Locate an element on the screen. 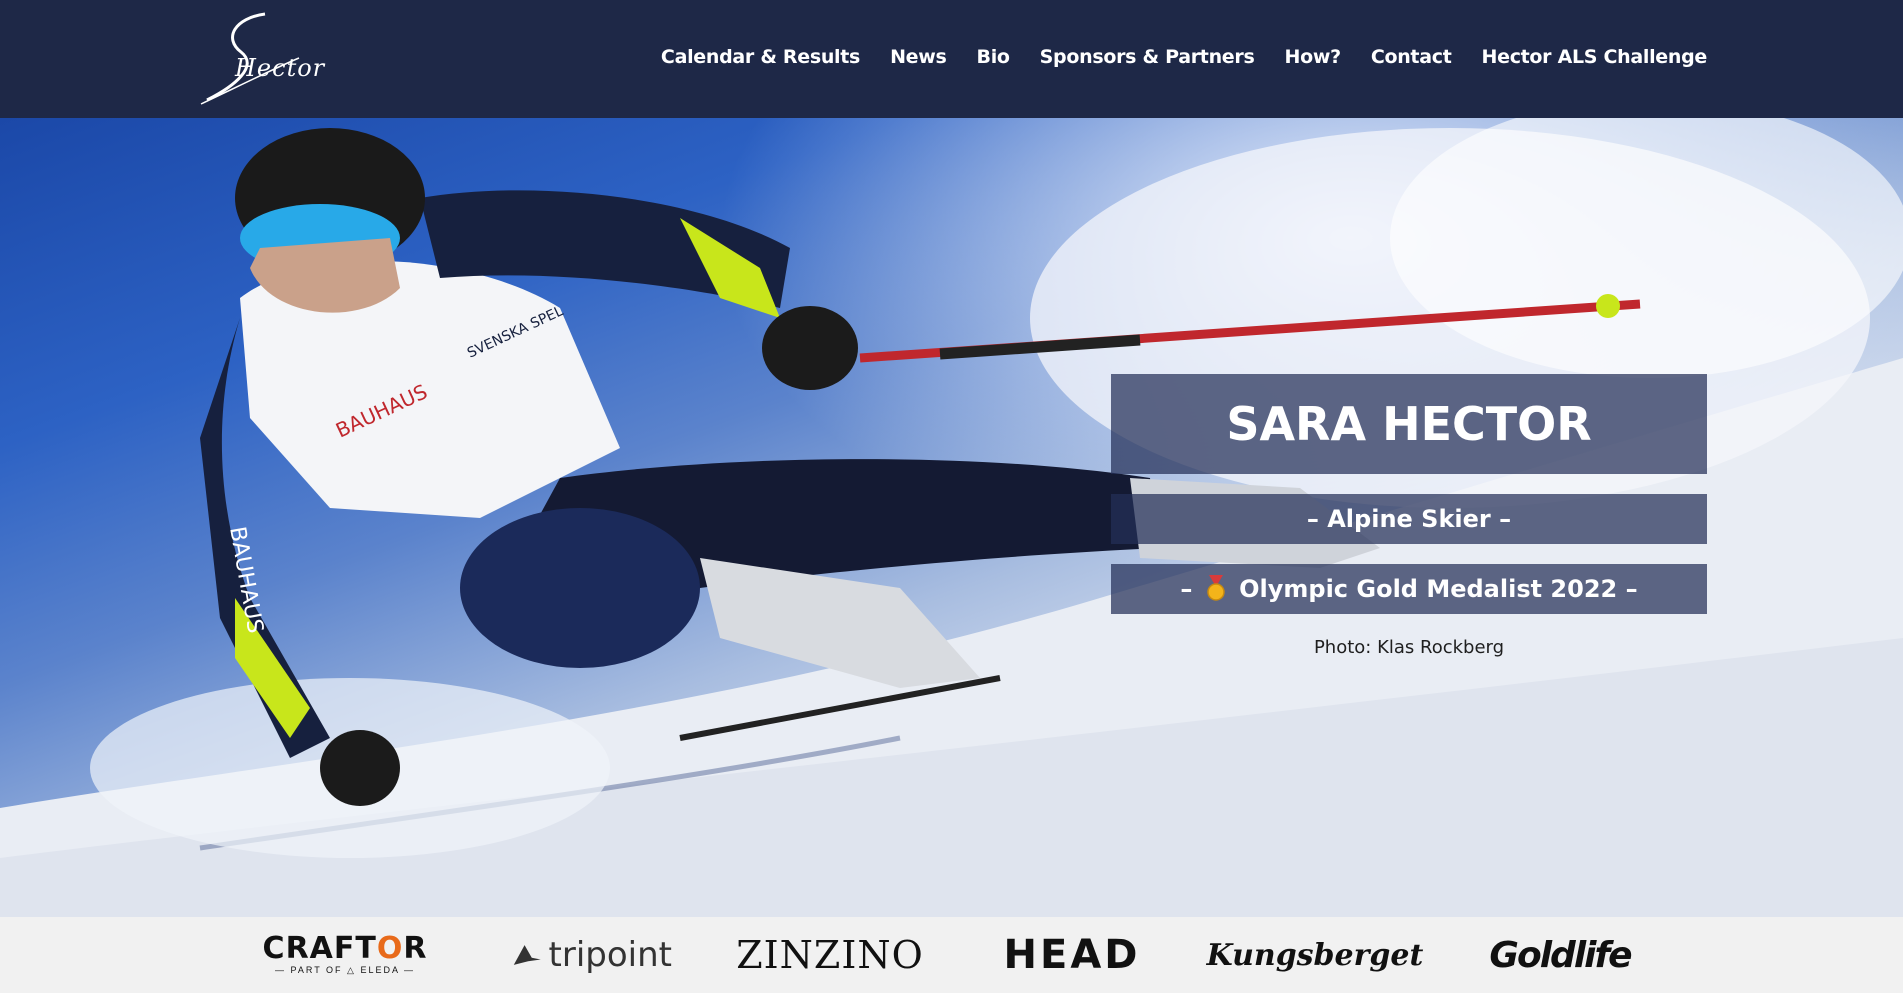 This screenshot has width=1903, height=993. medal-banner: – Olympic Gold Medalist 2022 – is located at coordinates (1409, 589).